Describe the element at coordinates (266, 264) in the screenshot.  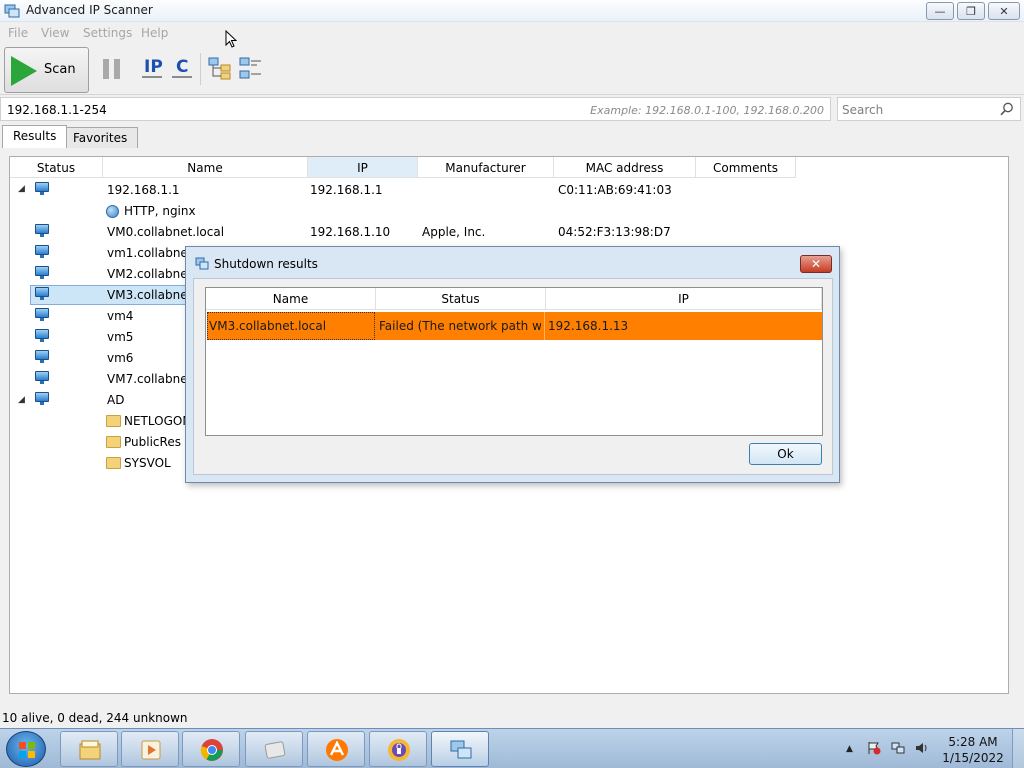
I see `dialog-title: Shutdown results` at that location.